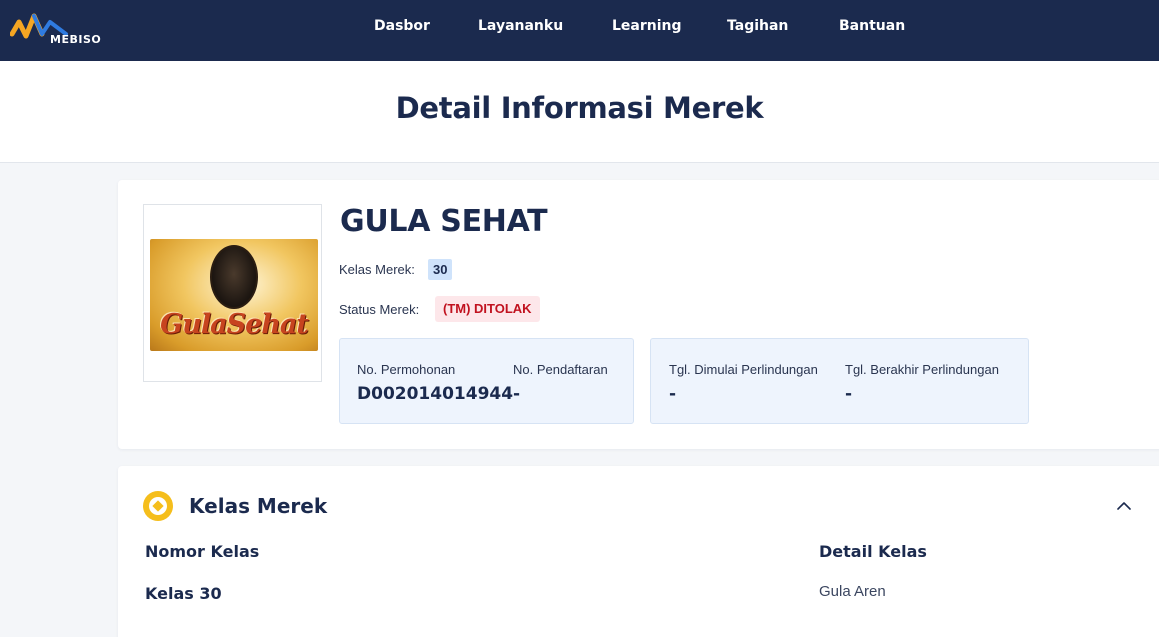  Describe the element at coordinates (520, 26) in the screenshot. I see `nav-item-layananku: Layananku` at that location.